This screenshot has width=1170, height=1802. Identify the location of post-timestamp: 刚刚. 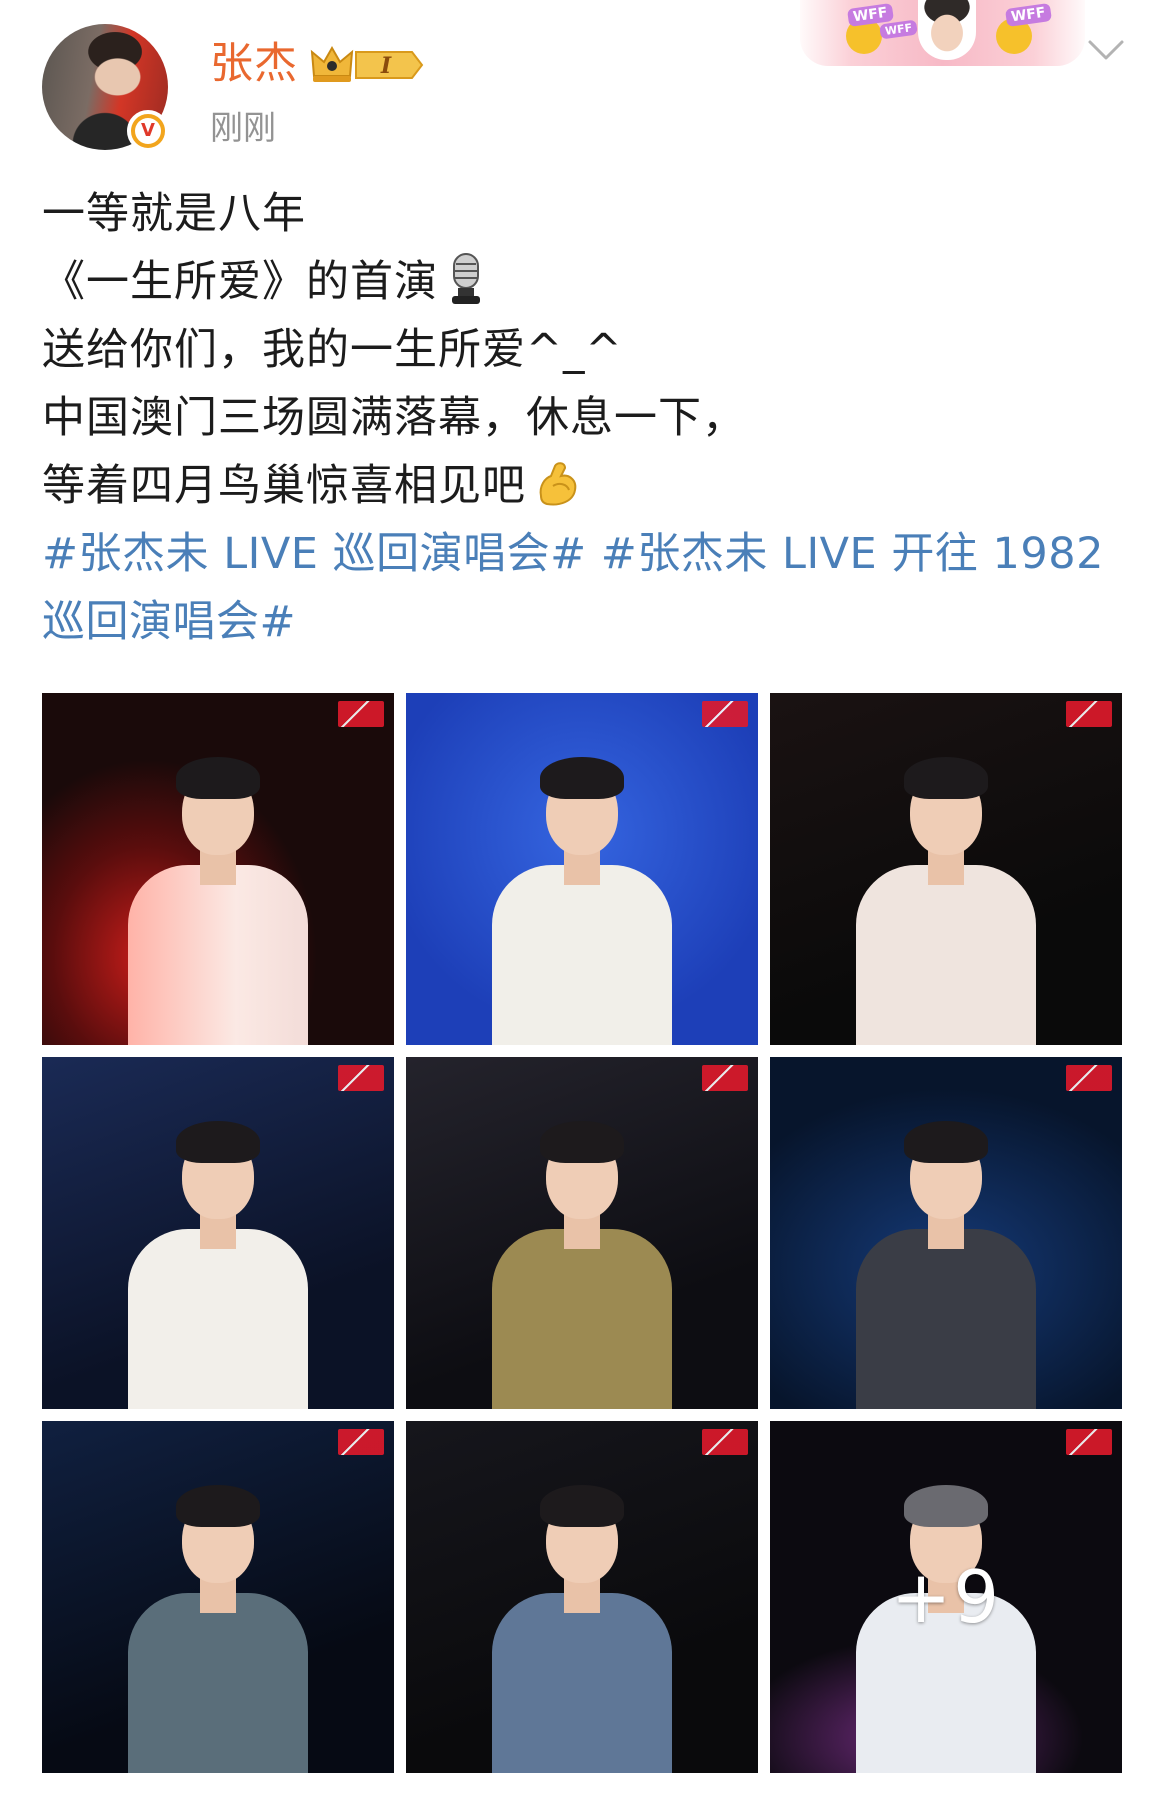
(243, 127).